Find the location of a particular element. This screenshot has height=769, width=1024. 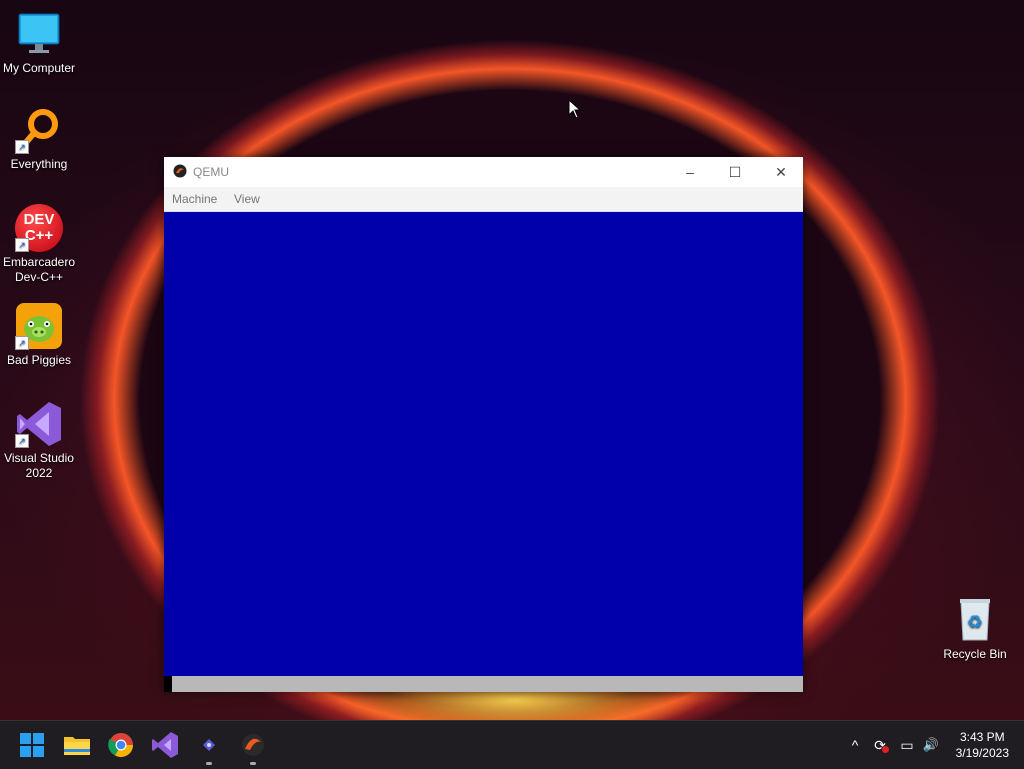

chrome-icon is located at coordinates (120, 745).